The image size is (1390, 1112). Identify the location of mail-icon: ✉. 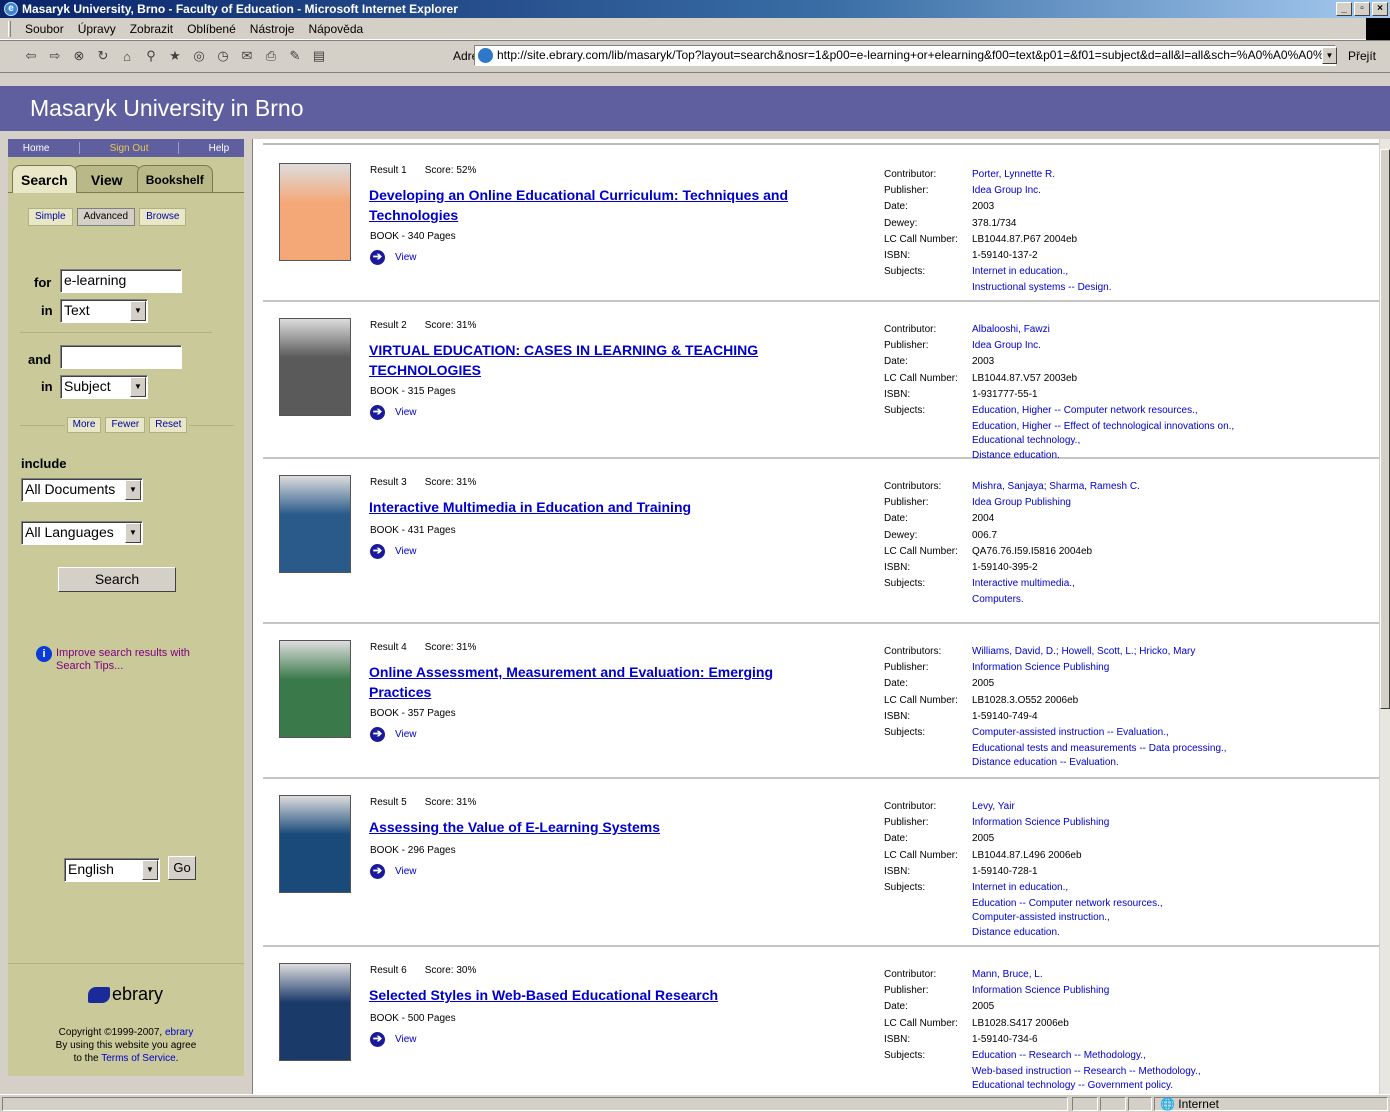
(247, 56).